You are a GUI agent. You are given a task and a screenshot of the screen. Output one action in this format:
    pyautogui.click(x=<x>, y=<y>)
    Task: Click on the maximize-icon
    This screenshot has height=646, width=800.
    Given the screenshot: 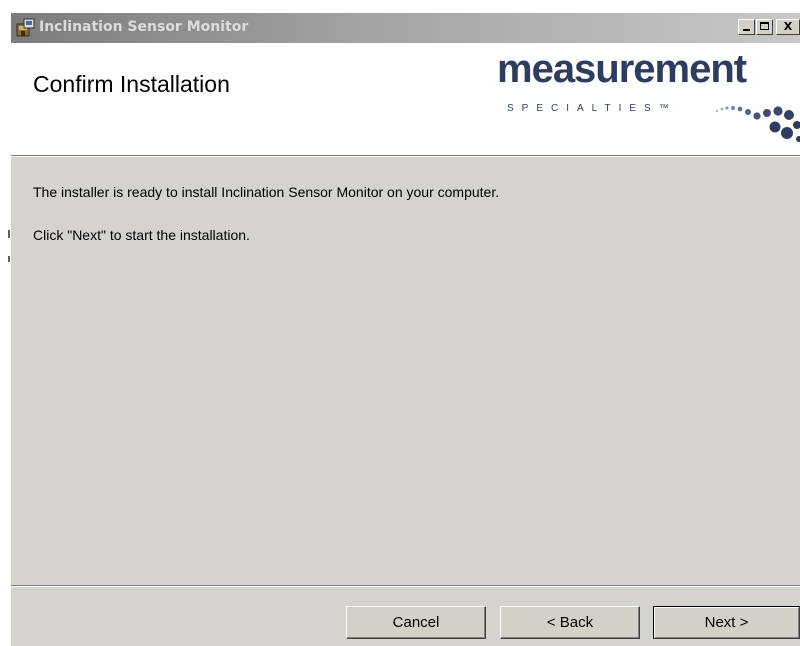 What is the action you would take?
    pyautogui.click(x=764, y=26)
    